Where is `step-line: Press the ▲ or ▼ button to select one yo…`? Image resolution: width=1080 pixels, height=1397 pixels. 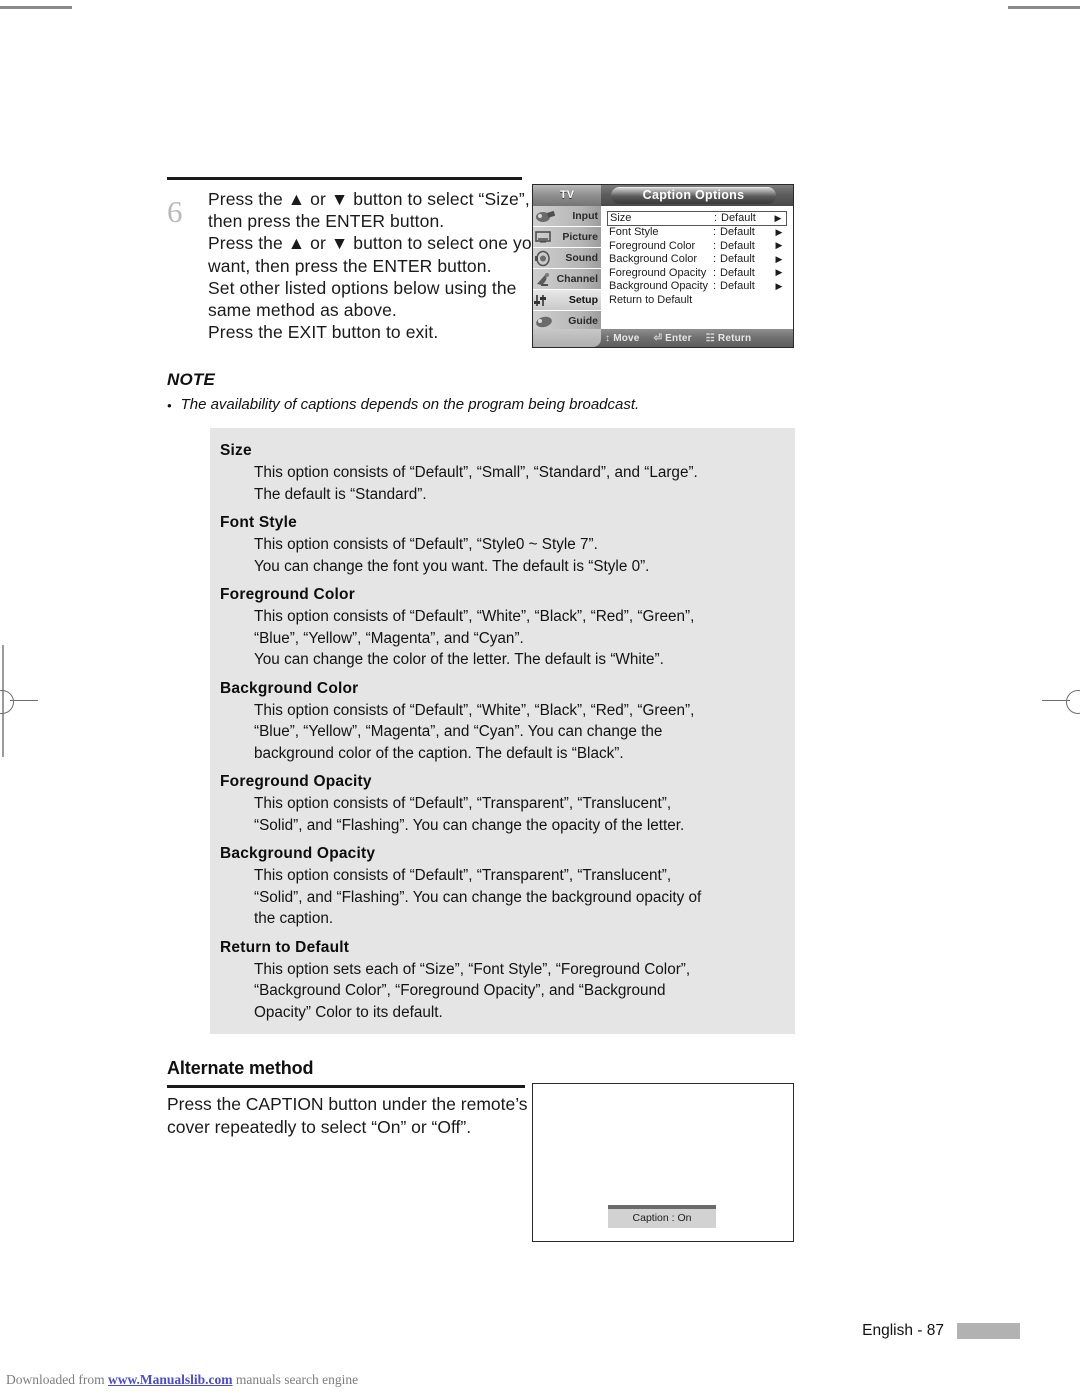 step-line: Press the ▲ or ▼ button to select one yo… is located at coordinates (375, 243).